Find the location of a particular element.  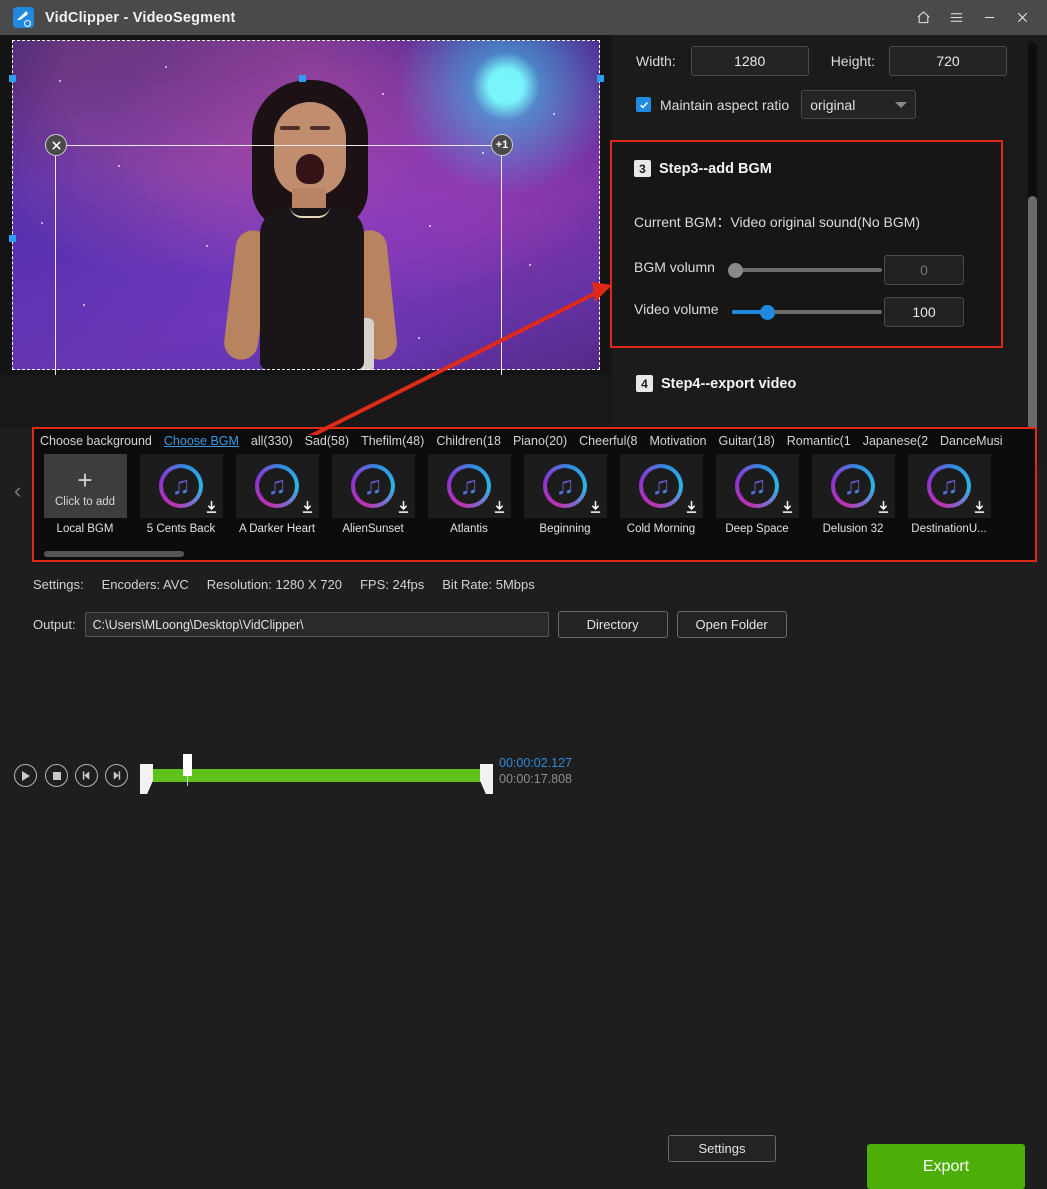

bgm-card: + Click to add Local BGM is located at coordinates (85, 494).